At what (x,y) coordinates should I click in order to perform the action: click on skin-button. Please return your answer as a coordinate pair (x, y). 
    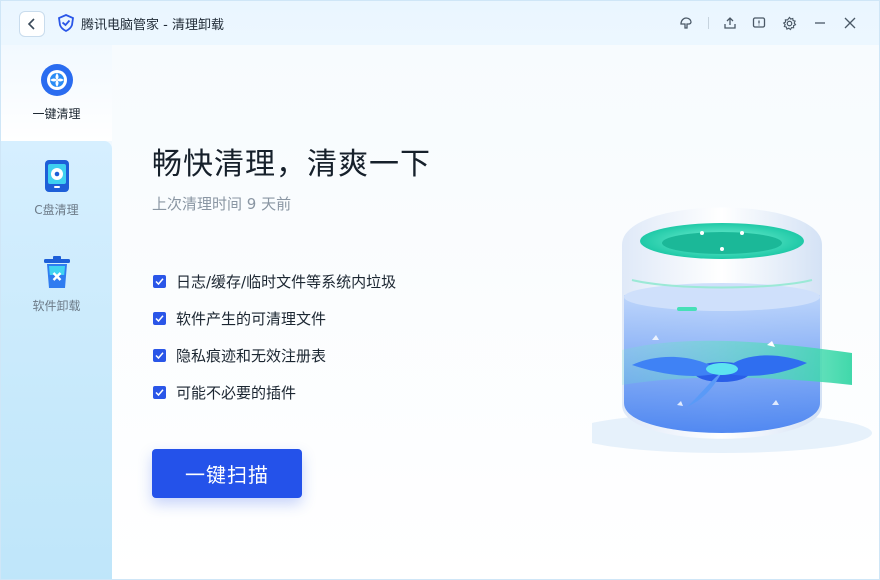
    Looking at the image, I should click on (686, 23).